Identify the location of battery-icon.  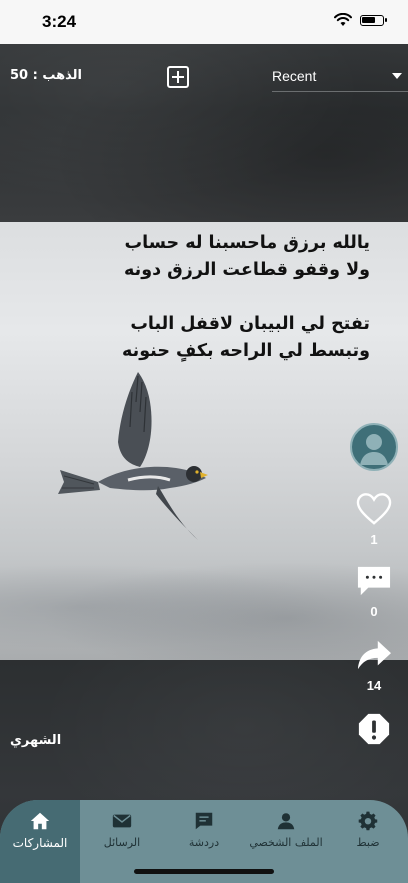
(373, 20).